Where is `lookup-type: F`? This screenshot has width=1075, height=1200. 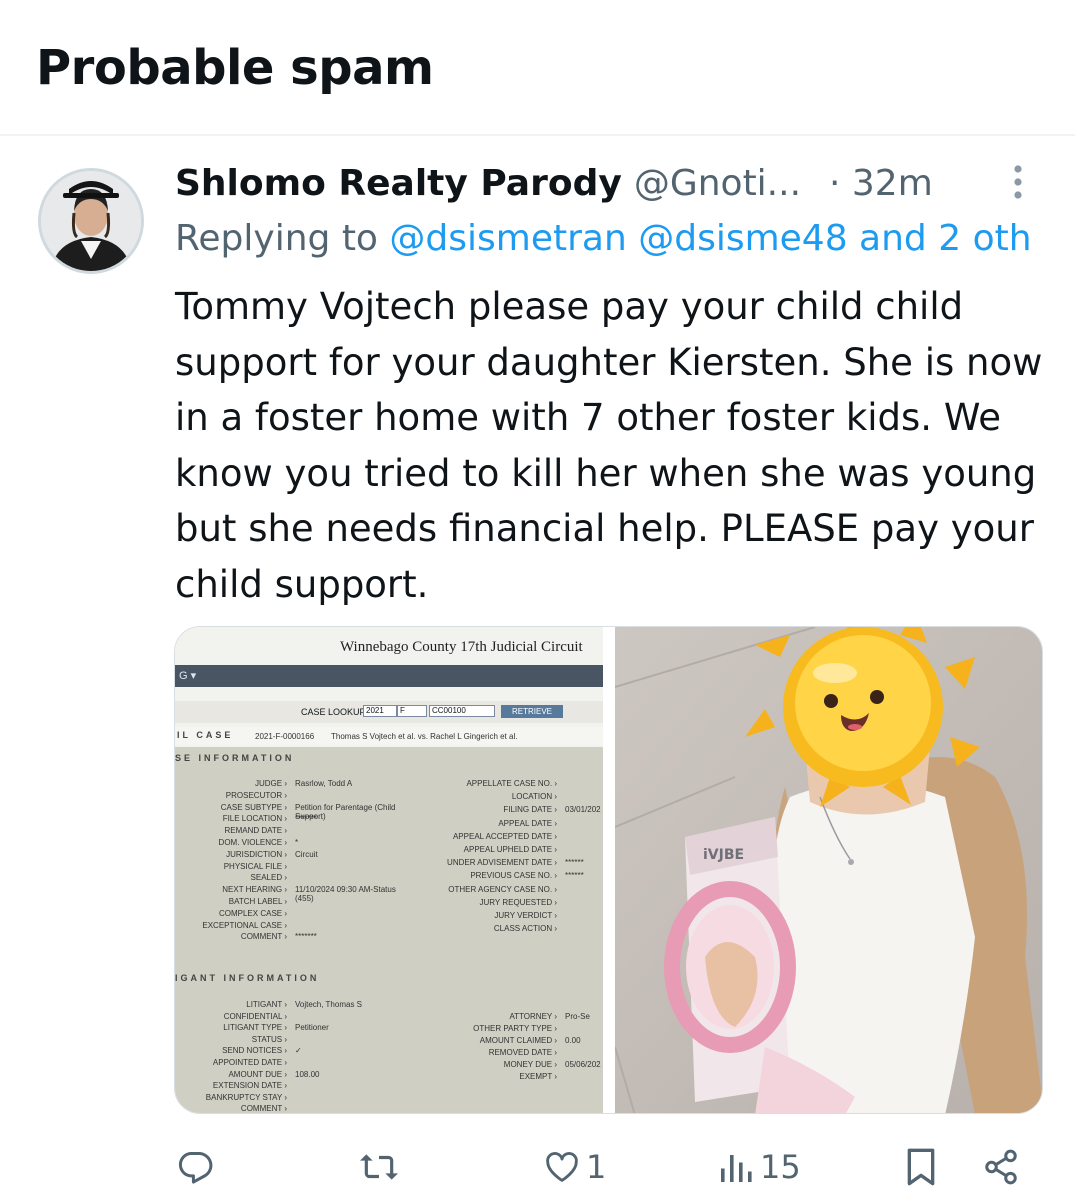 lookup-type: F is located at coordinates (412, 711).